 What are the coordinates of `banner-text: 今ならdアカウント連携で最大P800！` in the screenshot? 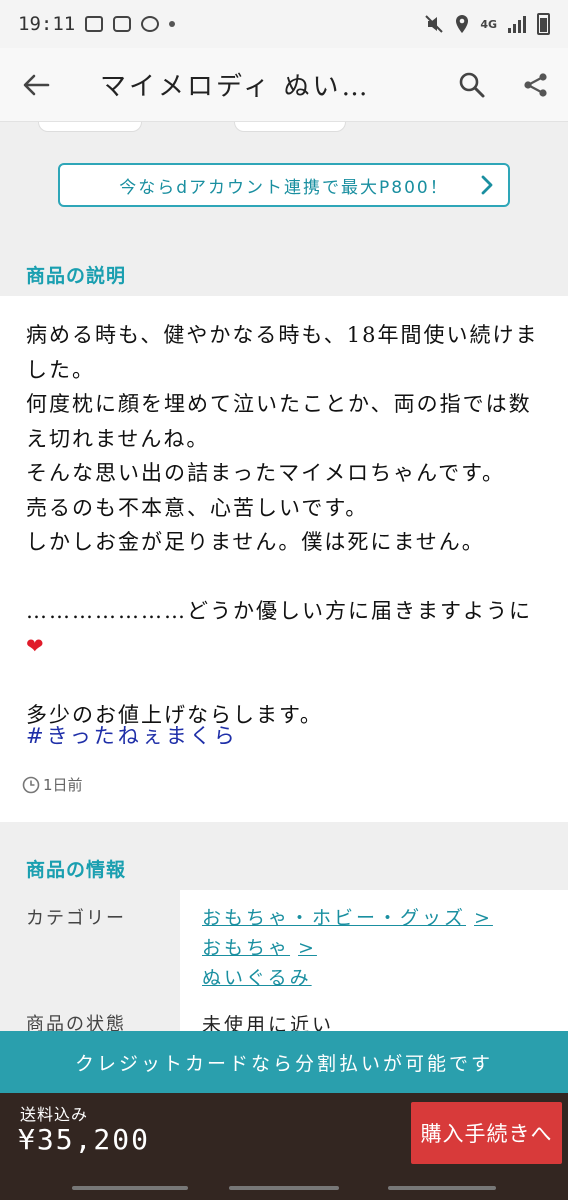 It's located at (284, 187).